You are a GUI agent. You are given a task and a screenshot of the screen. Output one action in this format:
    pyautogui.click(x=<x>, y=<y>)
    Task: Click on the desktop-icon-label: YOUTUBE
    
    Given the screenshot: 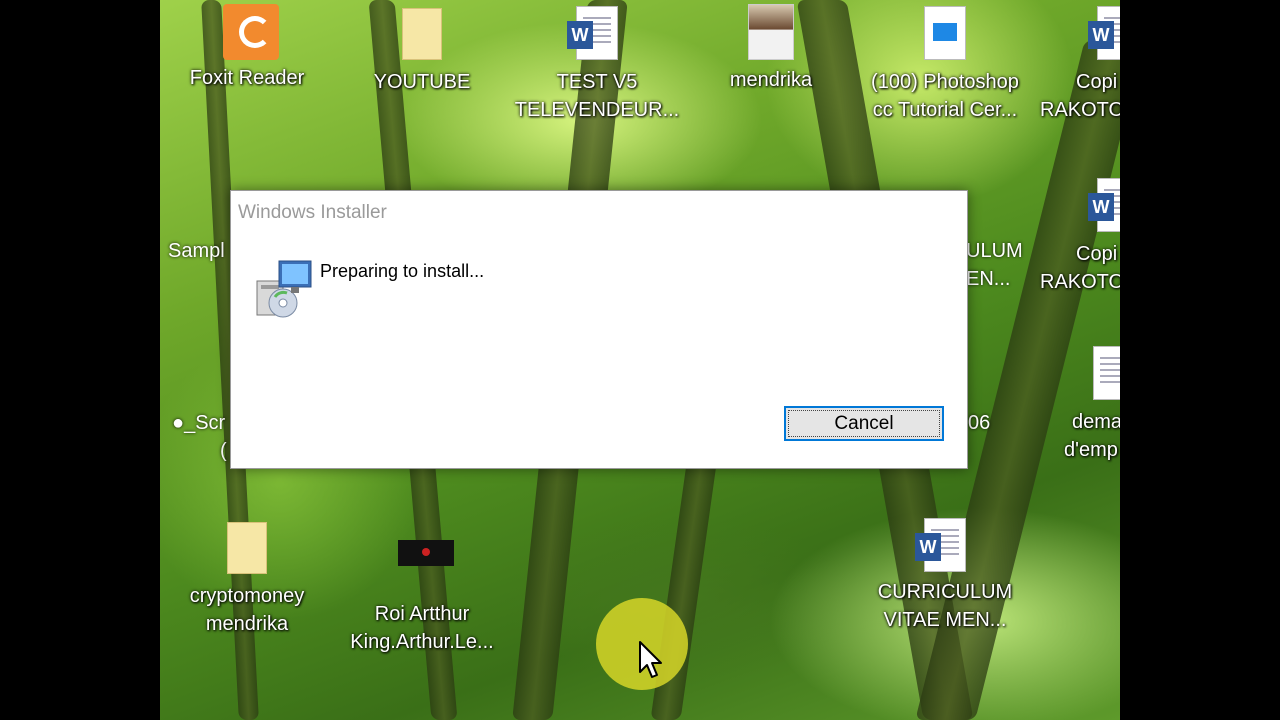 What is the action you would take?
    pyautogui.click(x=422, y=82)
    